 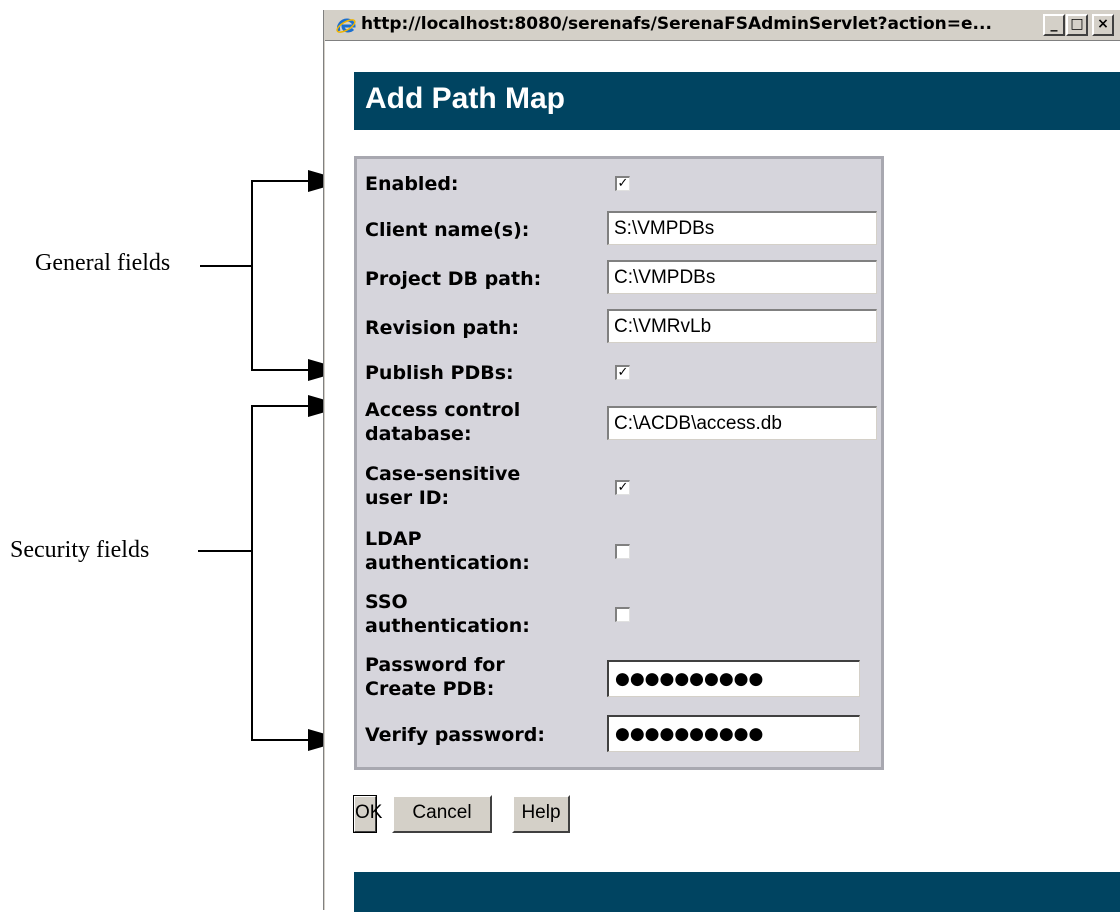 What do you see at coordinates (412, 184) in the screenshot?
I see `enabled-label: Enabled:` at bounding box center [412, 184].